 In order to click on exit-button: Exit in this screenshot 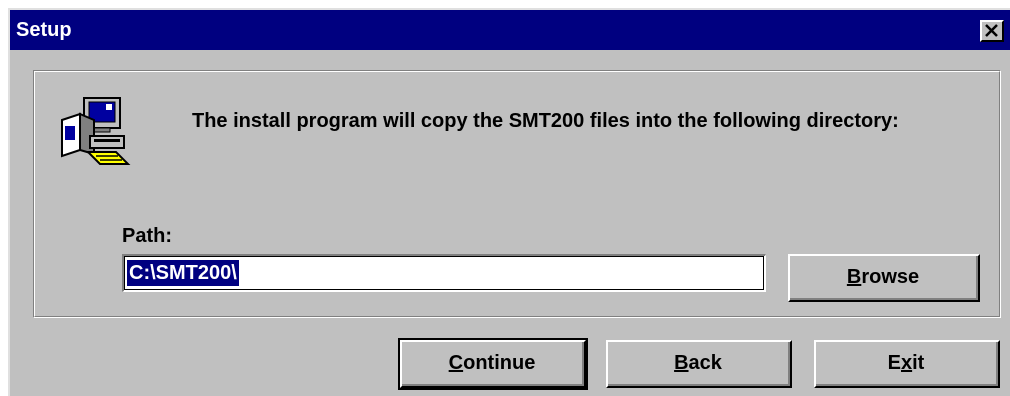, I will do `click(907, 364)`.